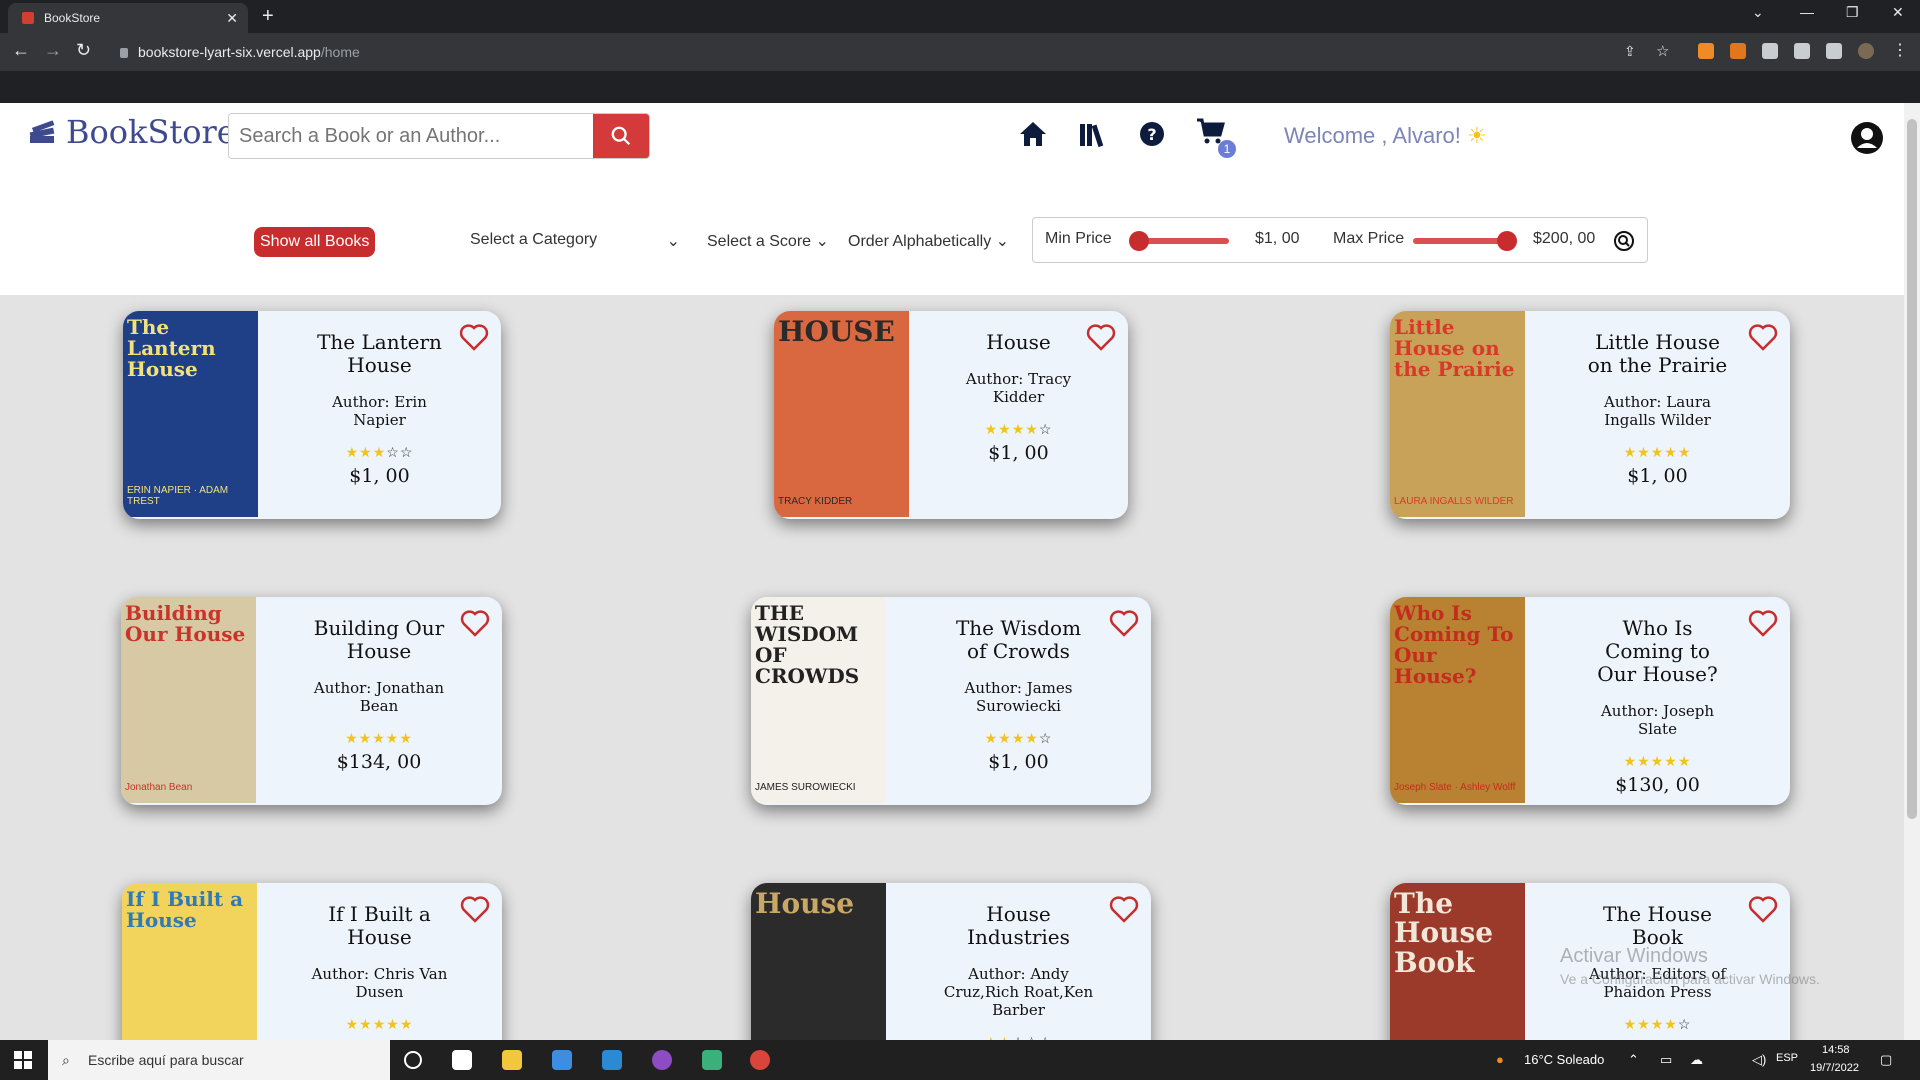  What do you see at coordinates (379, 640) in the screenshot?
I see `book-title: Building Our House` at bounding box center [379, 640].